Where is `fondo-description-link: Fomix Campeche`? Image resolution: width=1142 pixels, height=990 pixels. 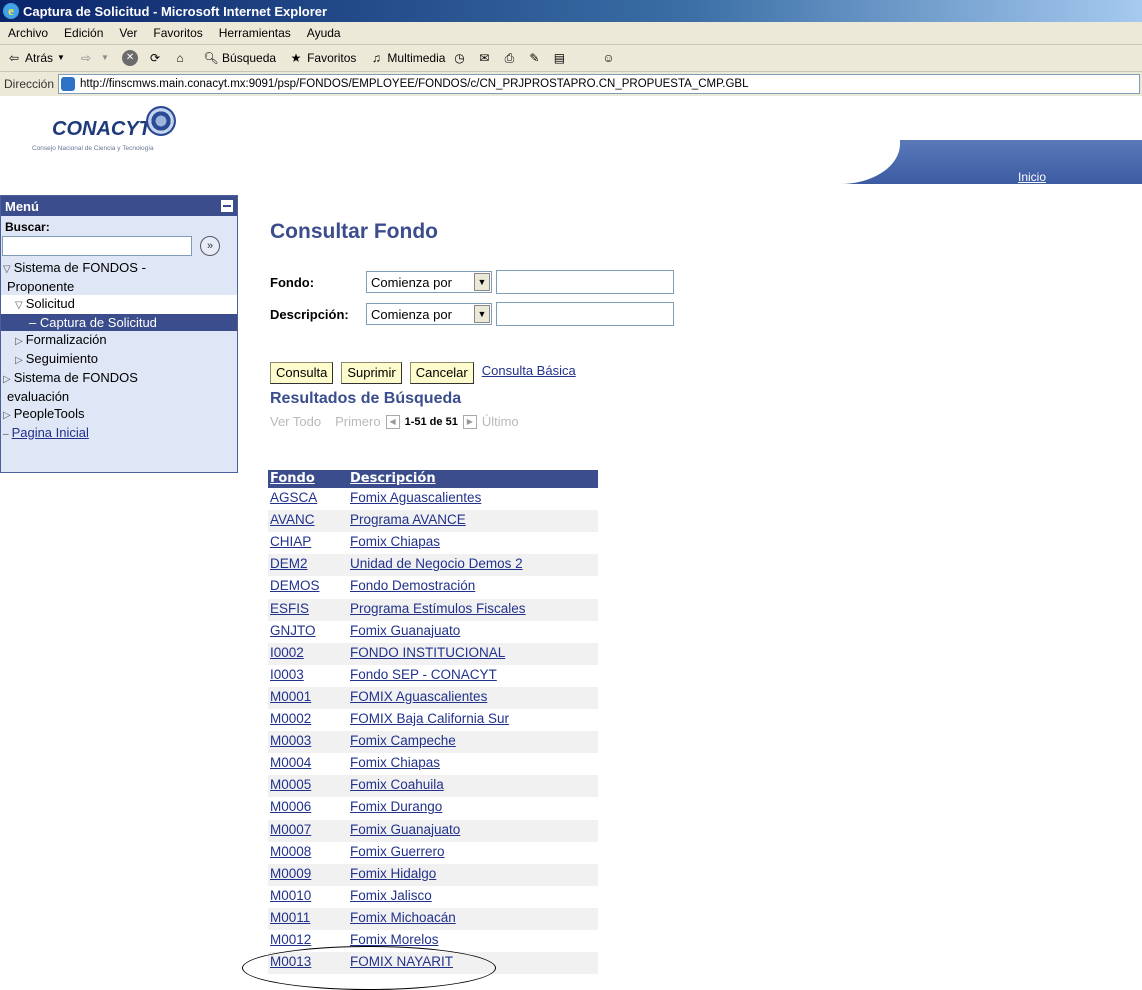
fondo-description-link: Fomix Campeche is located at coordinates (403, 740).